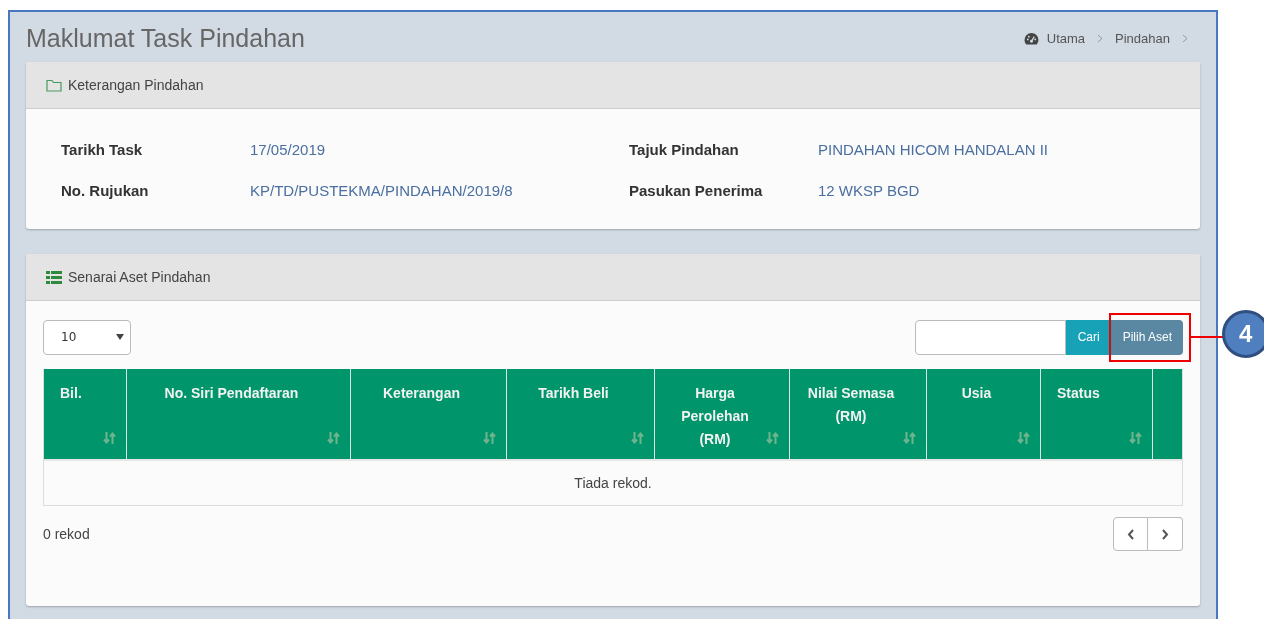 This screenshot has width=1264, height=619. What do you see at coordinates (139, 277) in the screenshot?
I see `panel-title: Senarai Aset Pindahan` at bounding box center [139, 277].